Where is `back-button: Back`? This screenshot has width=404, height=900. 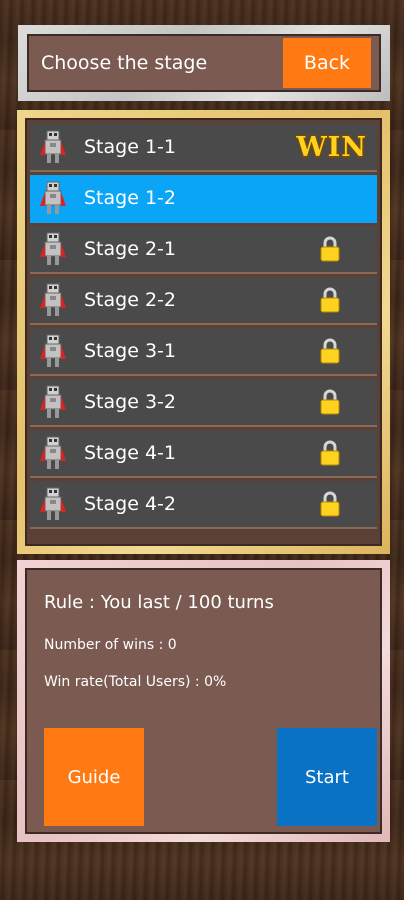 back-button: Back is located at coordinates (327, 63).